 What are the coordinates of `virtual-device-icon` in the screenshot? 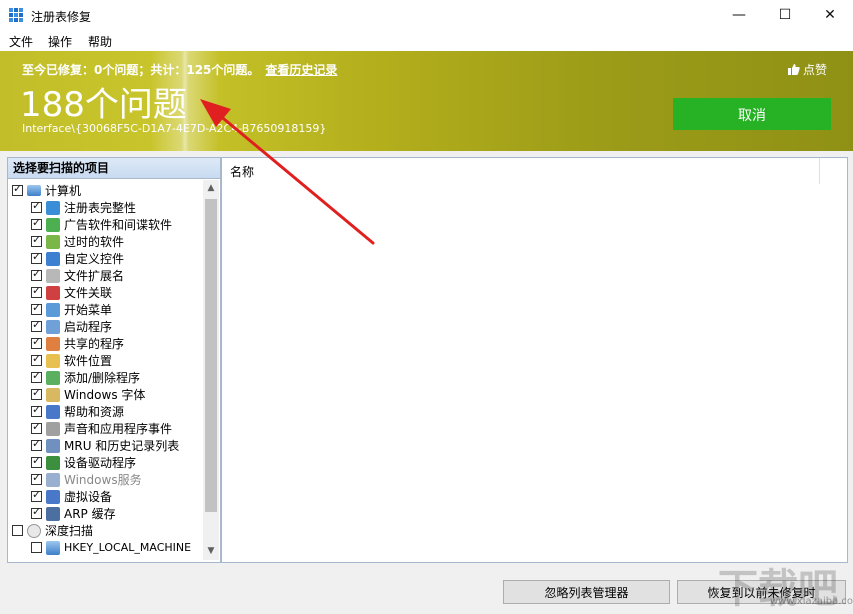 It's located at (53, 496).